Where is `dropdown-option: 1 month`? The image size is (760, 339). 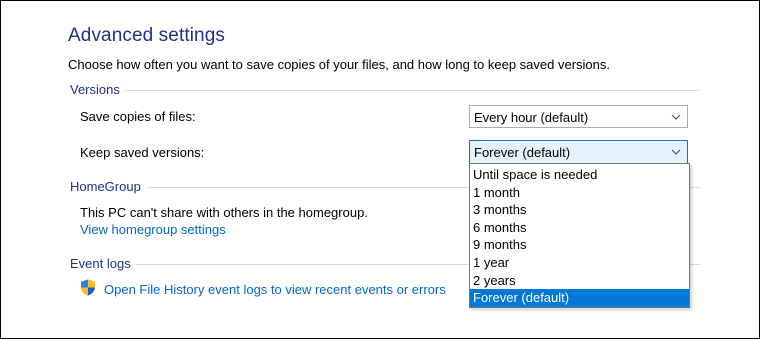
dropdown-option: 1 month is located at coordinates (579, 193).